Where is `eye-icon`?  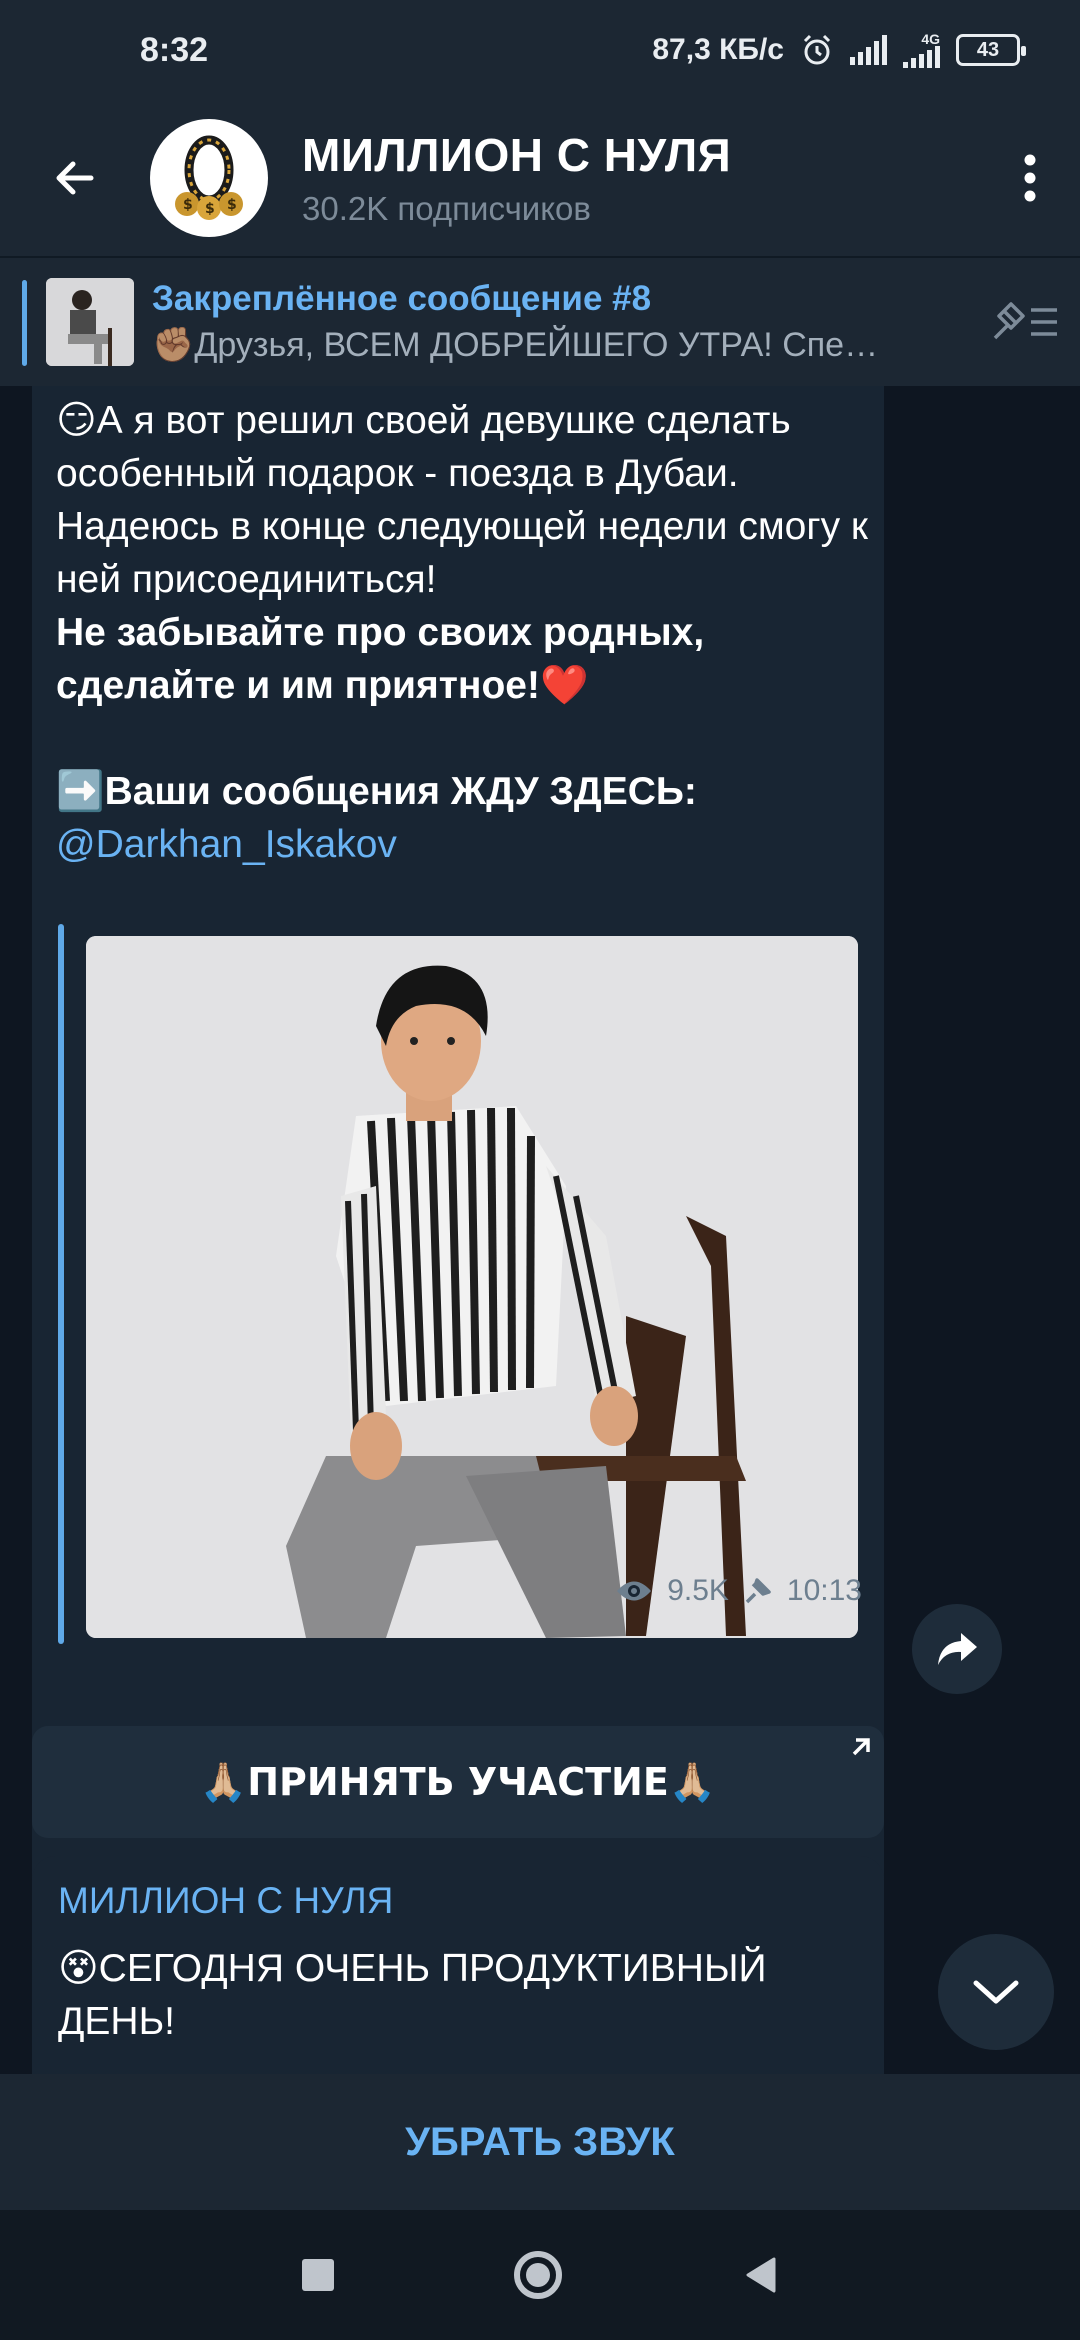 eye-icon is located at coordinates (634, 1591).